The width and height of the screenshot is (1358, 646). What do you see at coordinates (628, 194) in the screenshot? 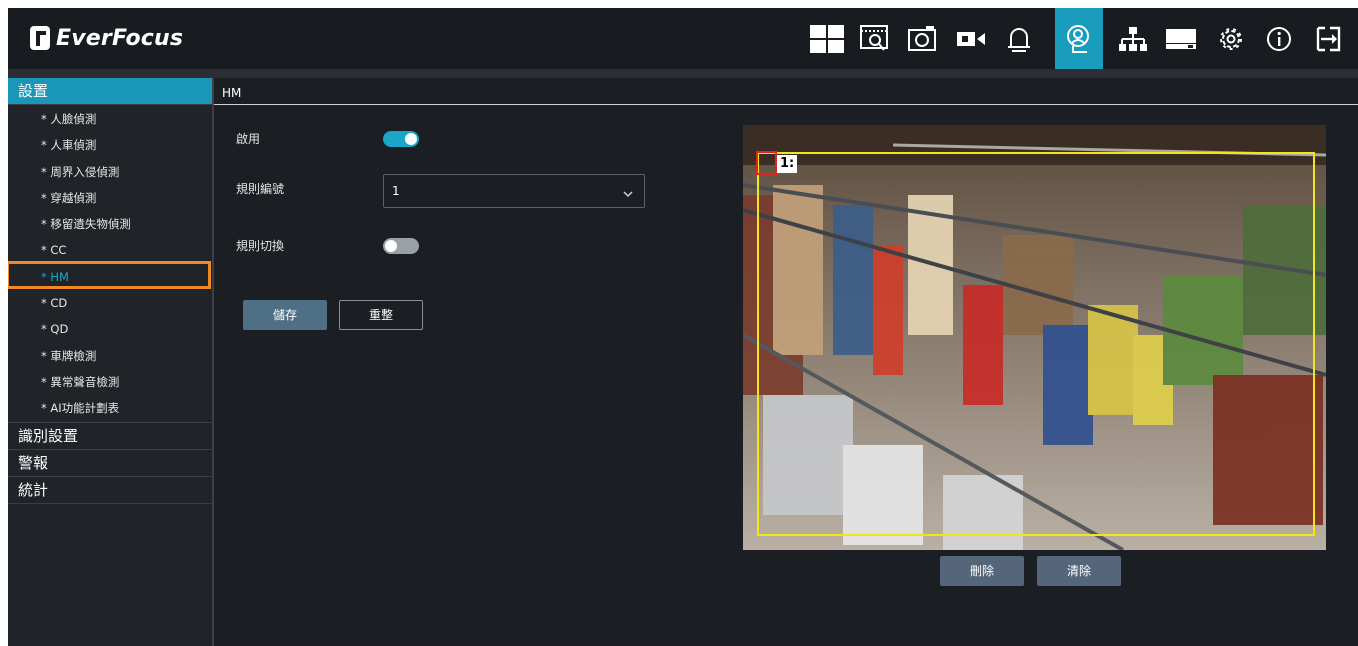
I see `chevron-down-icon` at bounding box center [628, 194].